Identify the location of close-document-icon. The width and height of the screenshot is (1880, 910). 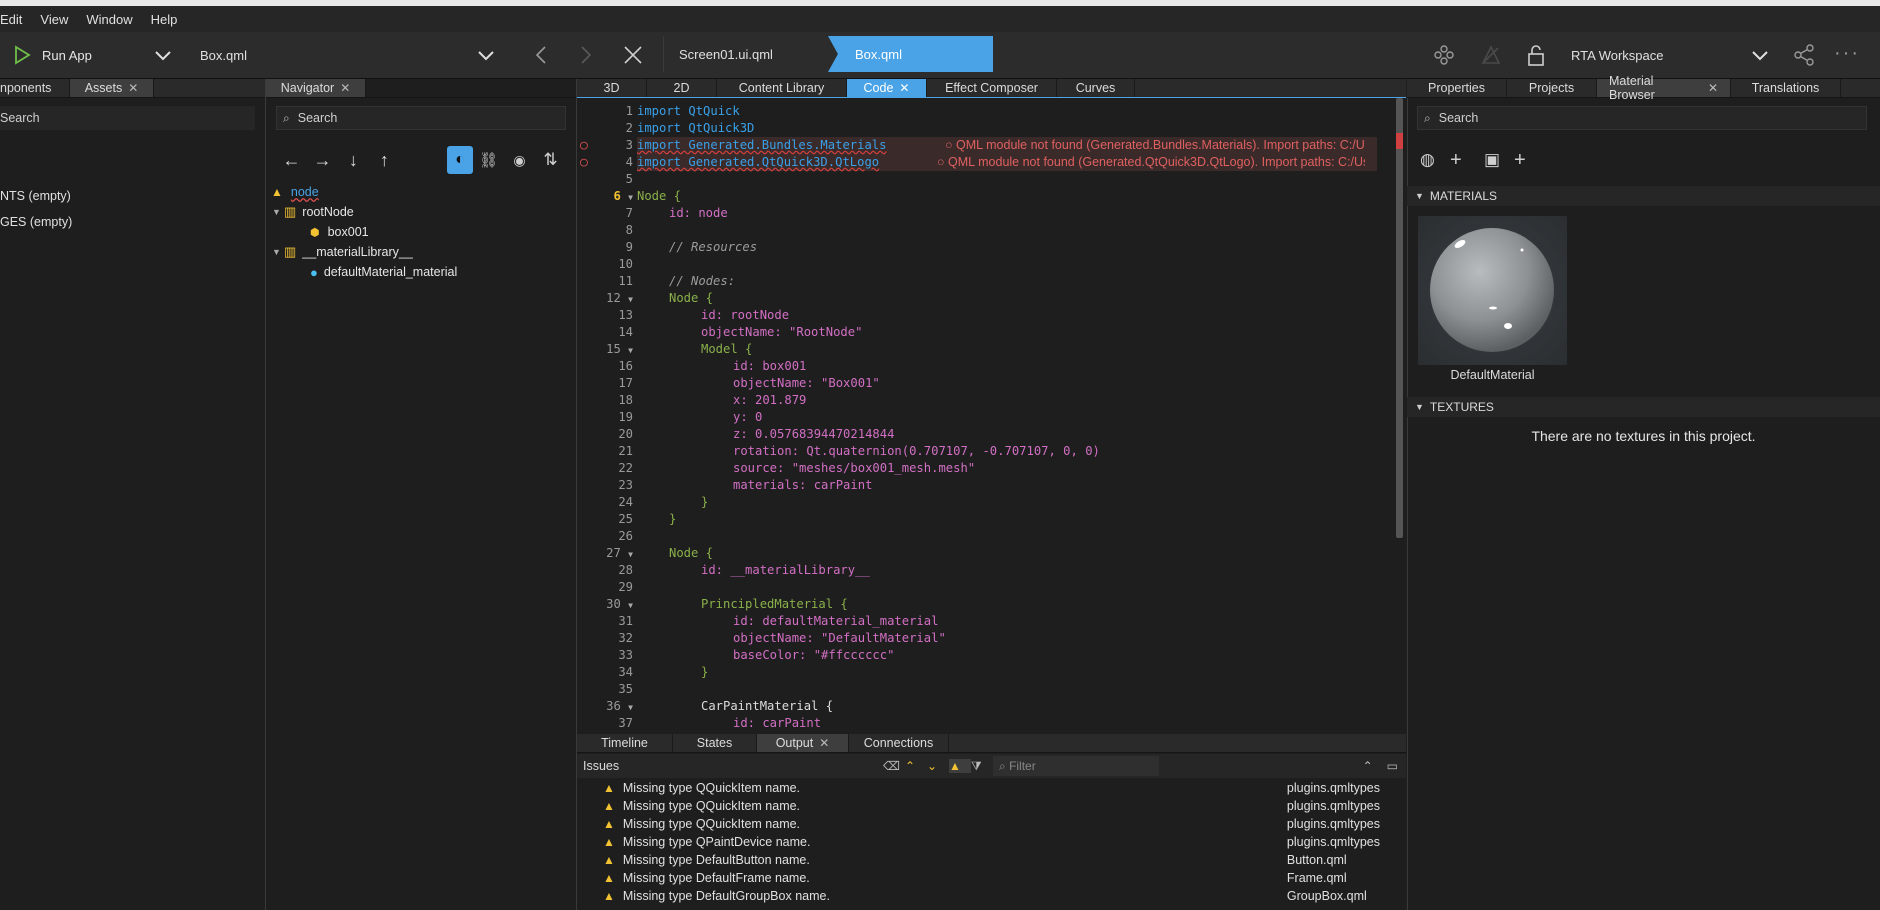
(633, 55).